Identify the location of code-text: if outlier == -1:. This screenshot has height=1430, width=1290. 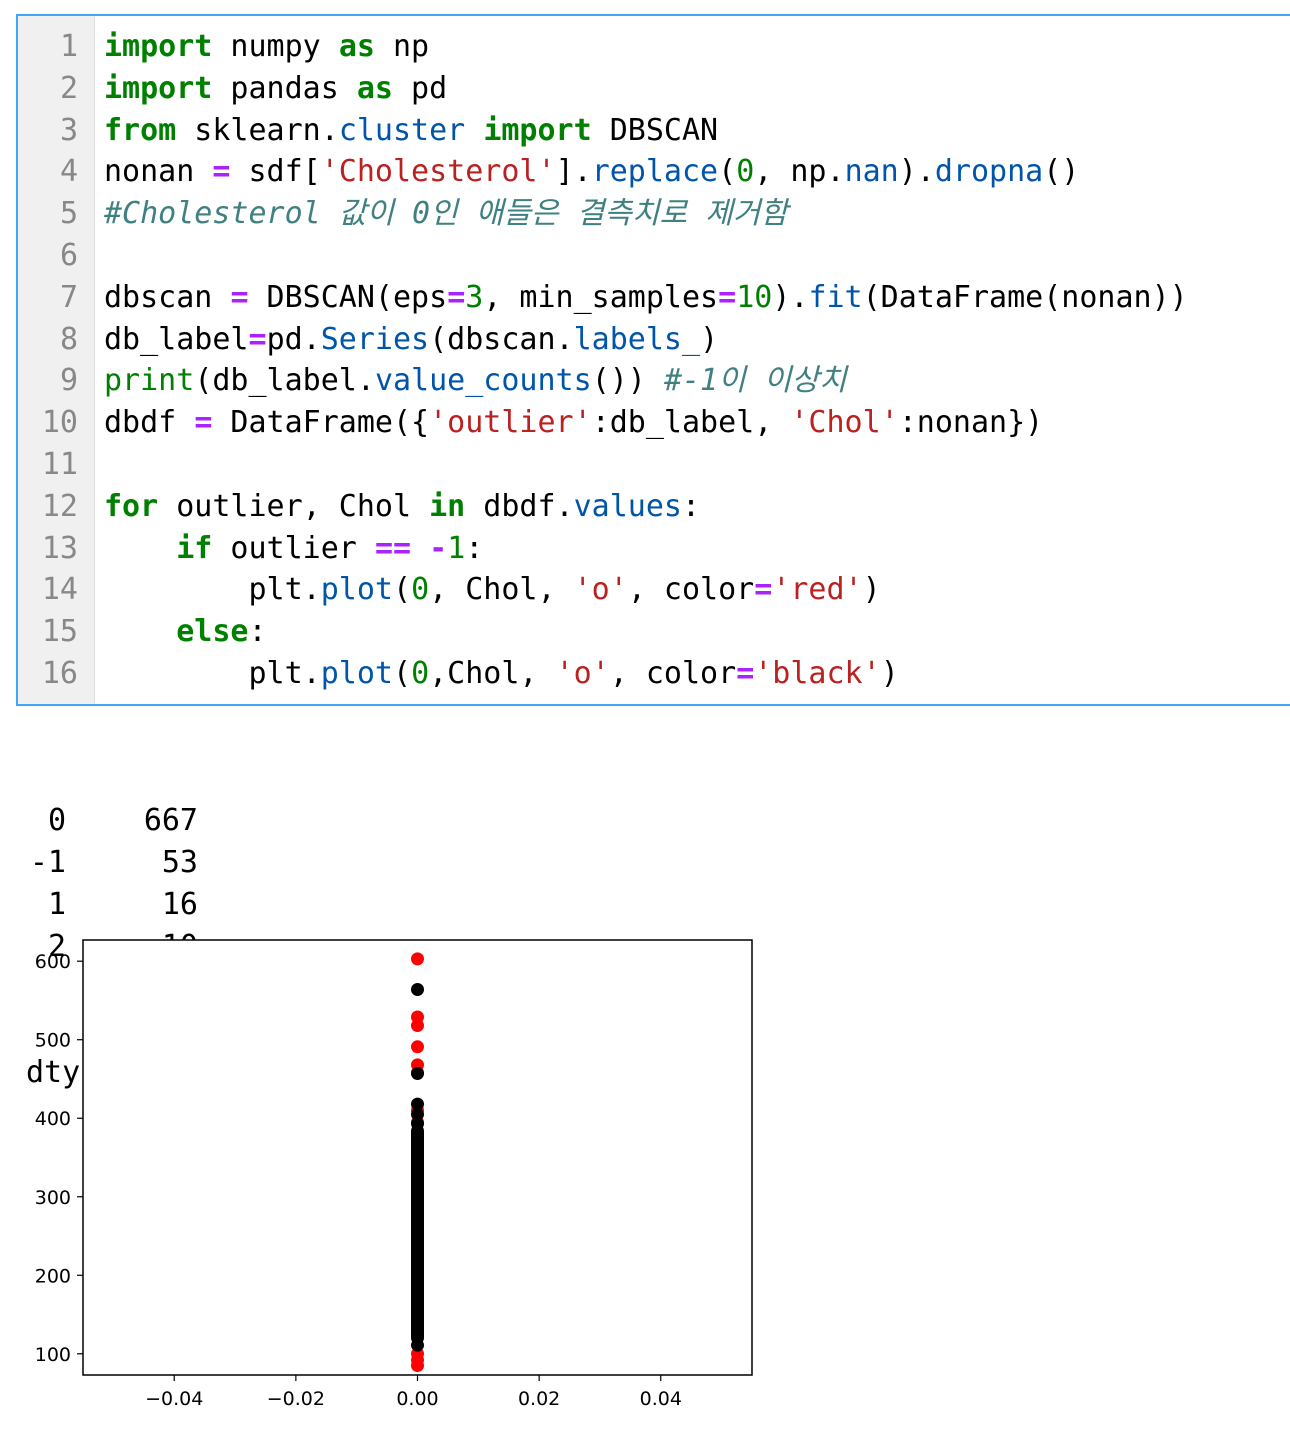
(293, 549).